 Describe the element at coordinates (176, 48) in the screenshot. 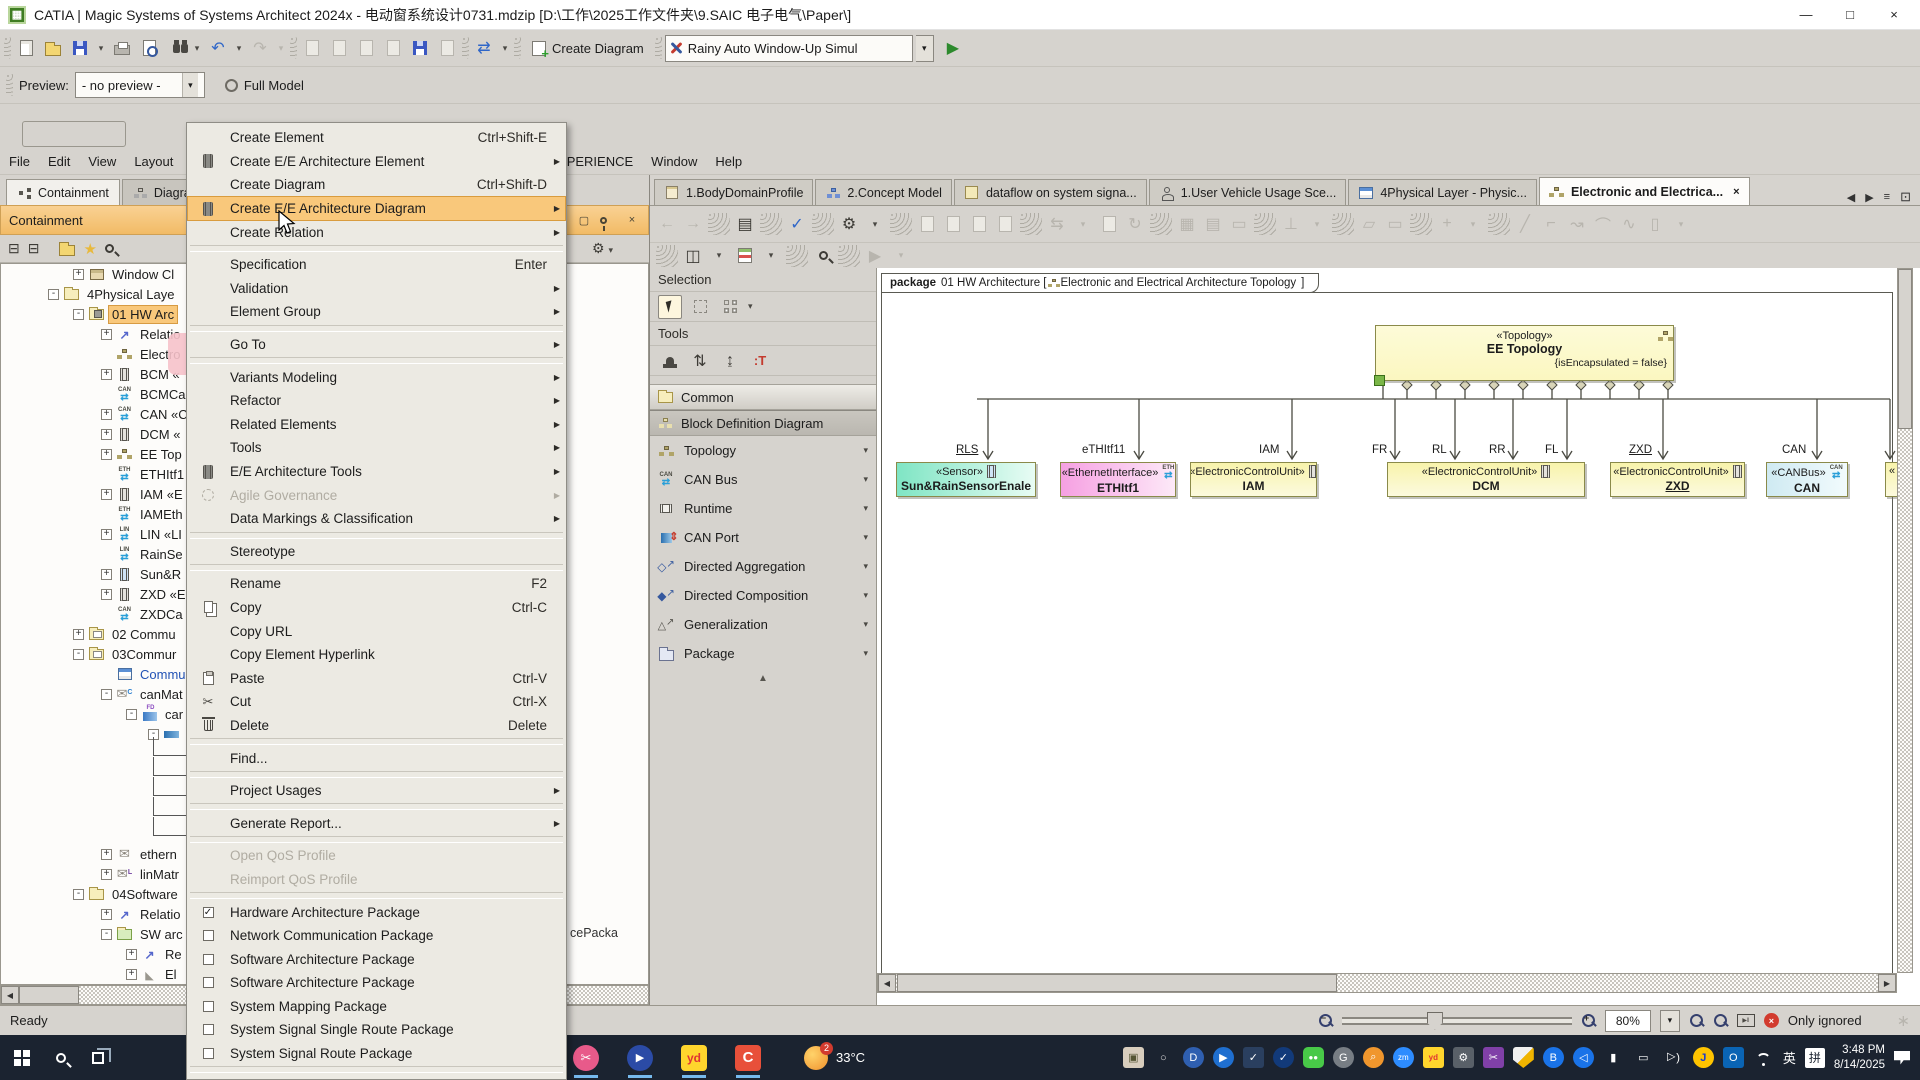

I see `find-icon` at that location.